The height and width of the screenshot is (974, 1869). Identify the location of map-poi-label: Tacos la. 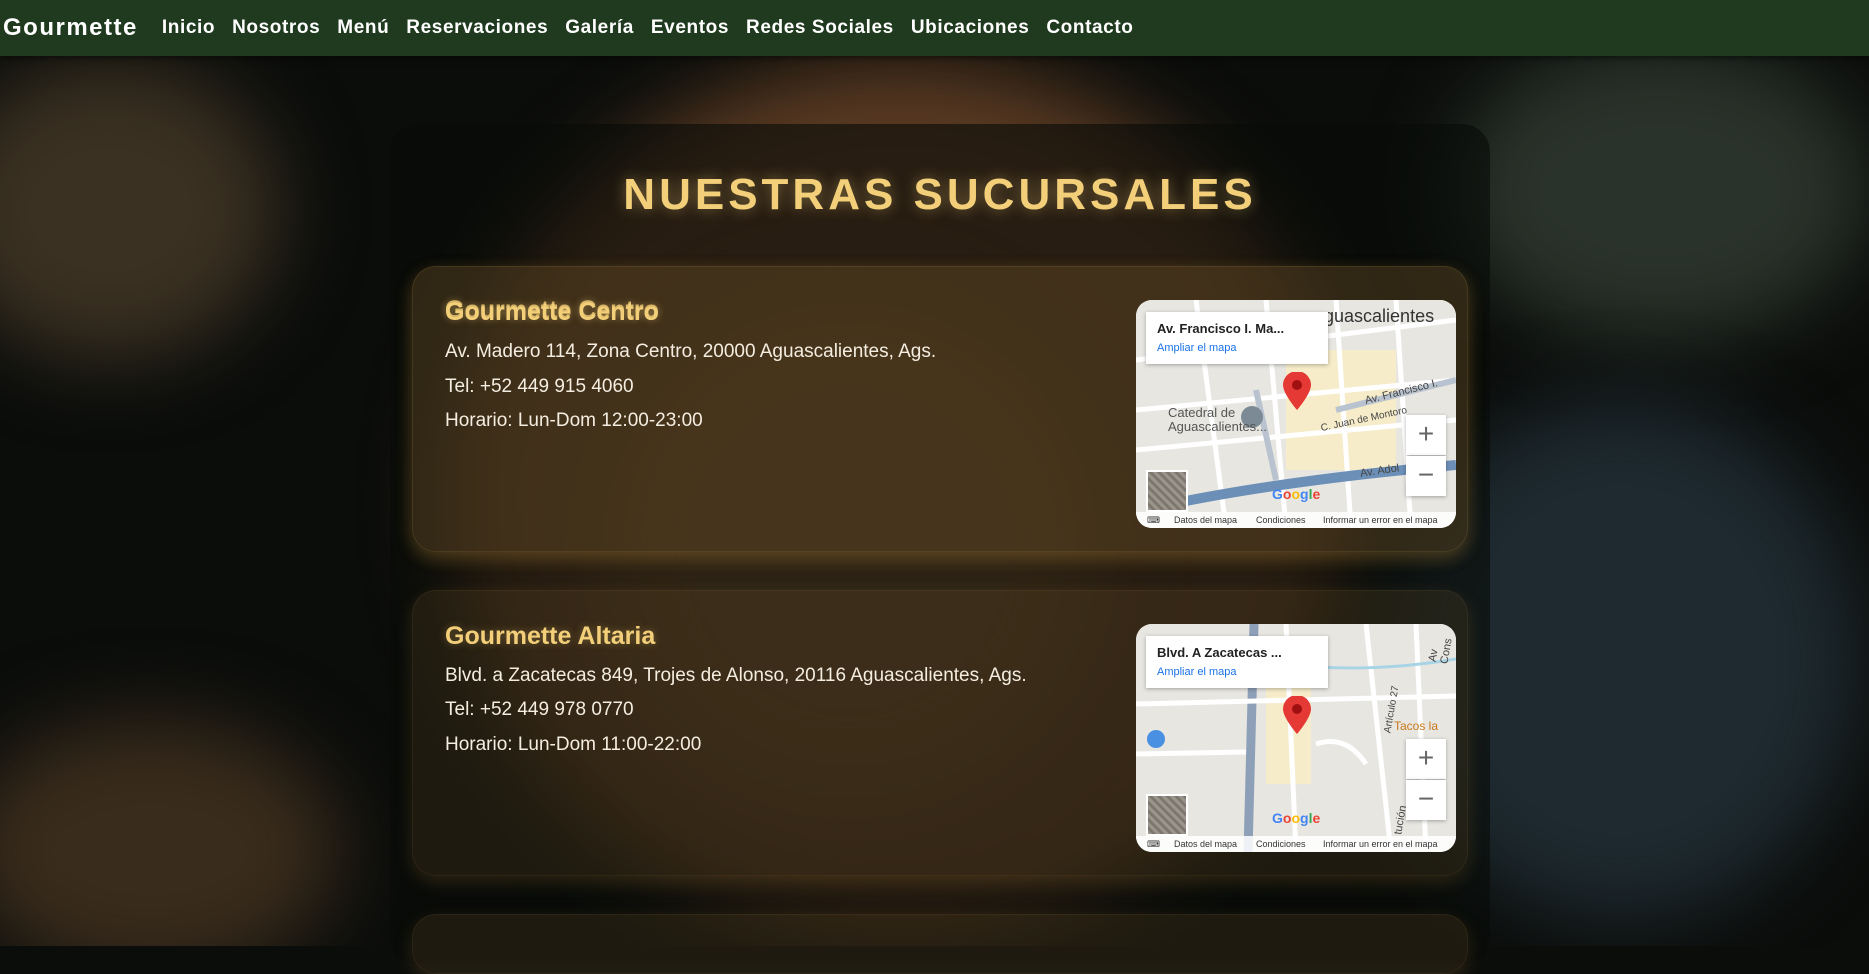
(1416, 726).